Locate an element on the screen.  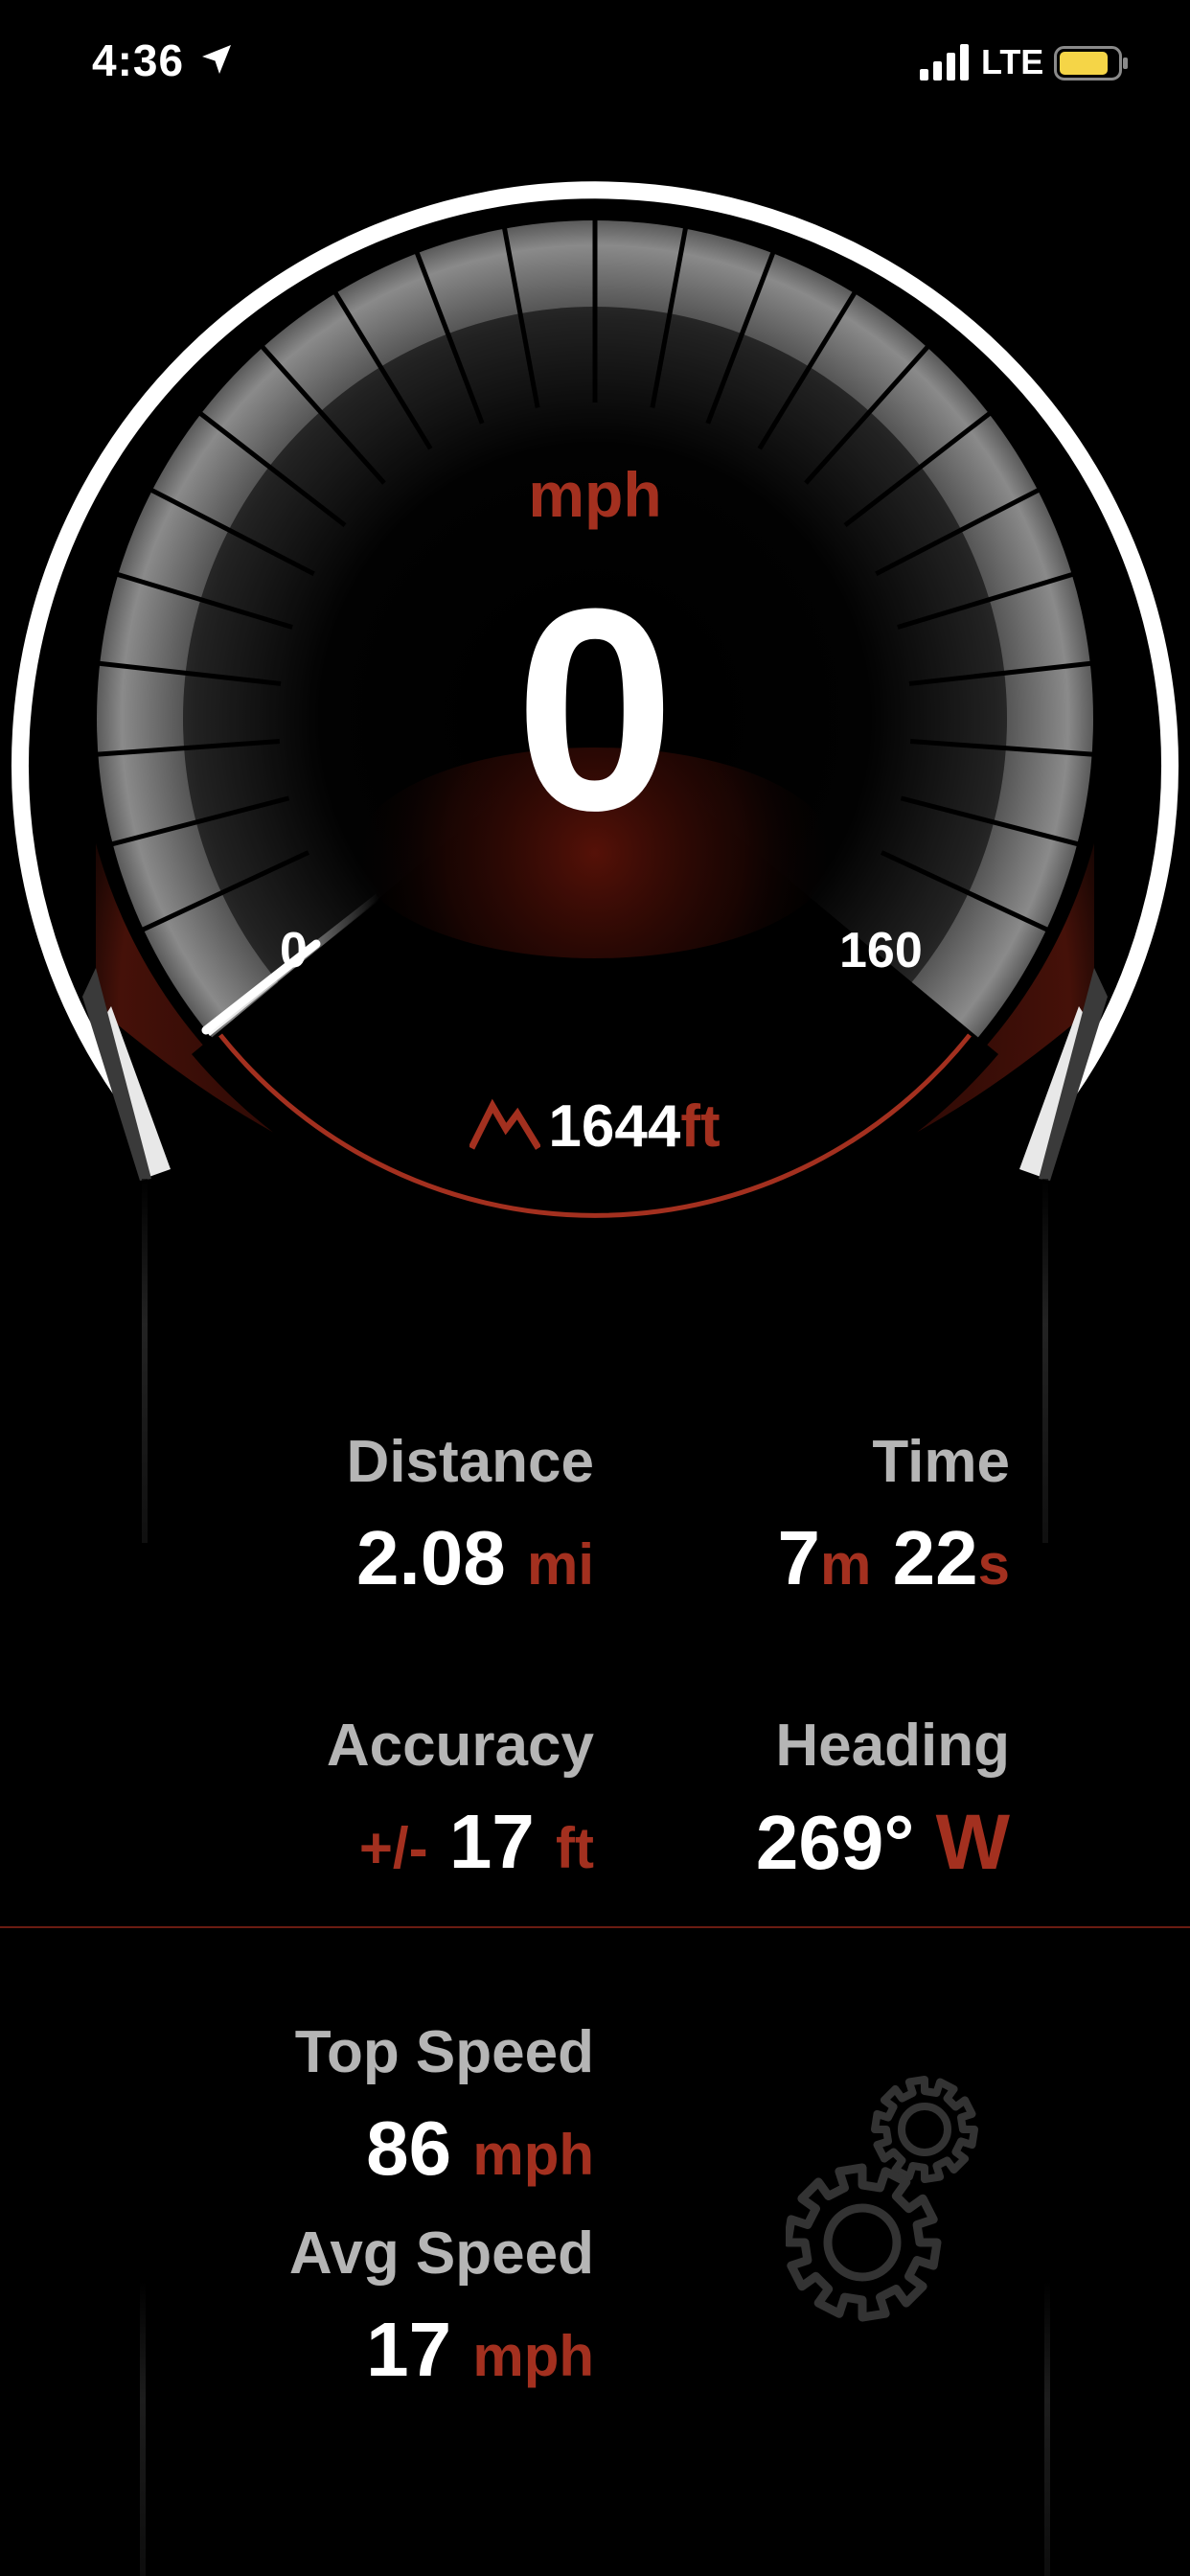
accuracy-value: +/- 17 ft is located at coordinates (476, 1842).